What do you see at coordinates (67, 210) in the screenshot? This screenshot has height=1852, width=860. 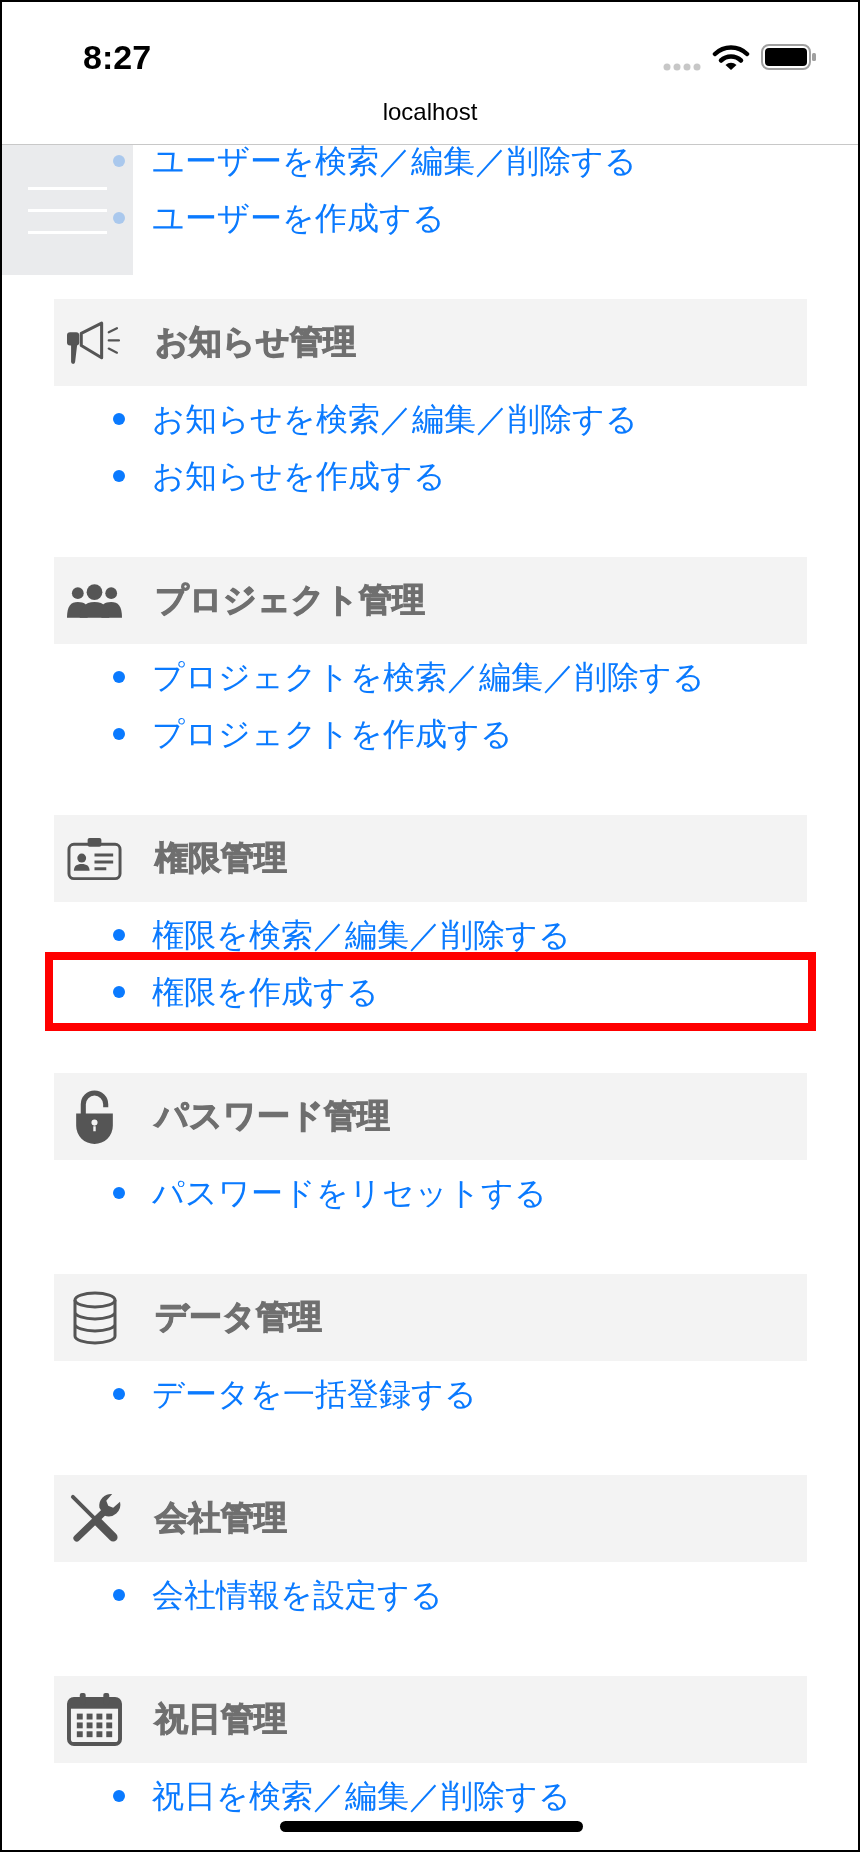 I see `menu-button` at bounding box center [67, 210].